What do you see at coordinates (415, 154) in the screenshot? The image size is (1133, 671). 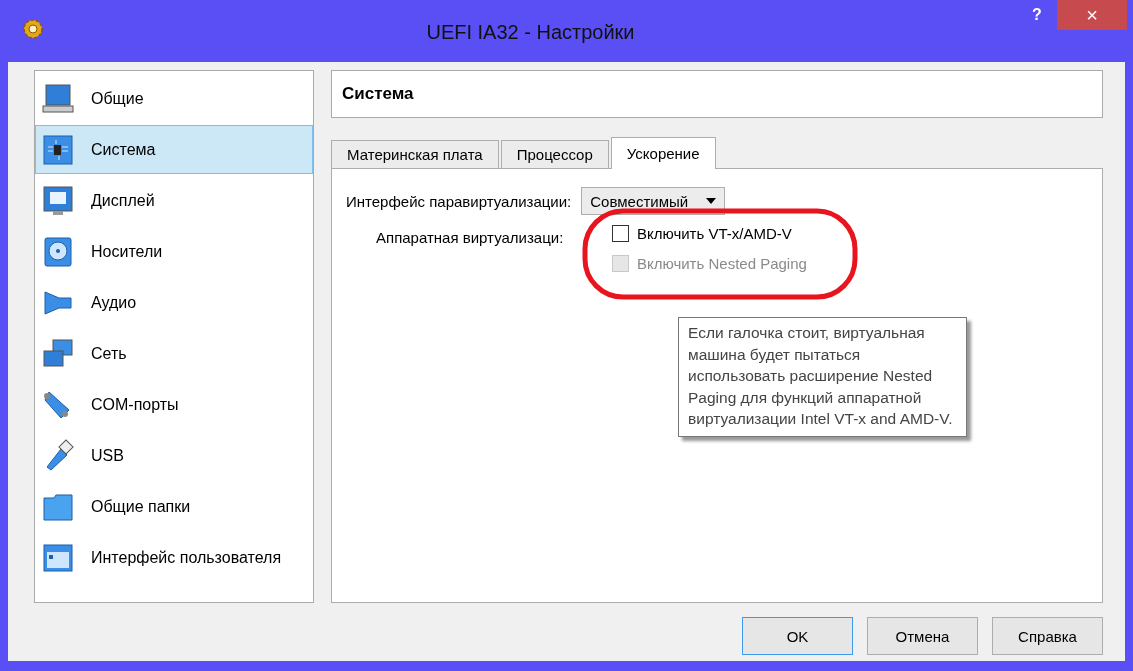 I see `tab: Материнская плата` at bounding box center [415, 154].